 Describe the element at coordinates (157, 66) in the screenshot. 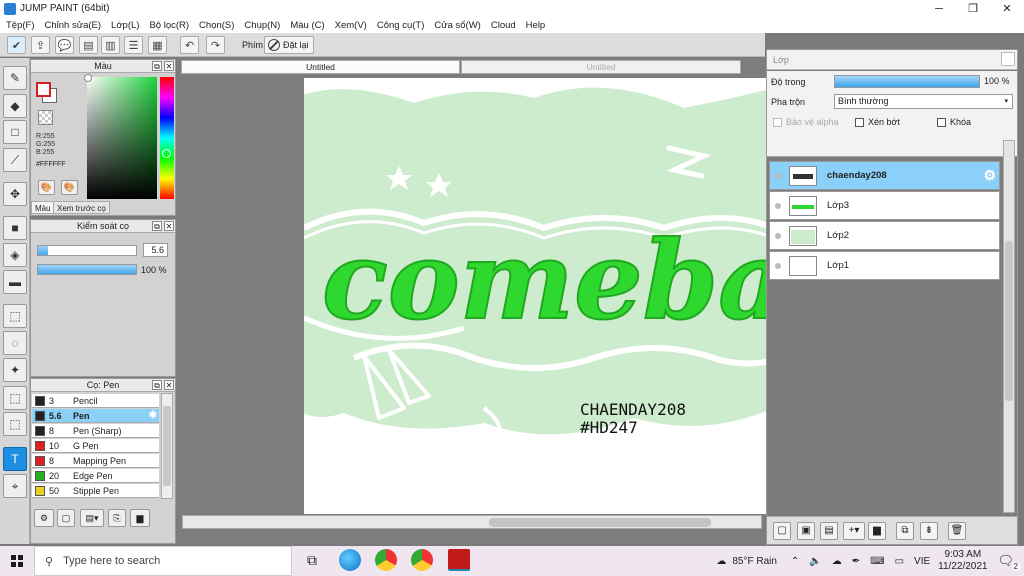

I see `popout-icon: ⧉` at that location.